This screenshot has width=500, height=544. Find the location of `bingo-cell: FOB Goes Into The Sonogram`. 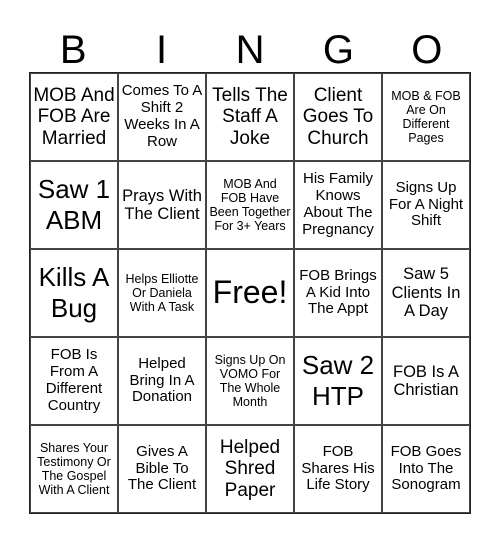

bingo-cell: FOB Goes Into The Sonogram is located at coordinates (426, 469).